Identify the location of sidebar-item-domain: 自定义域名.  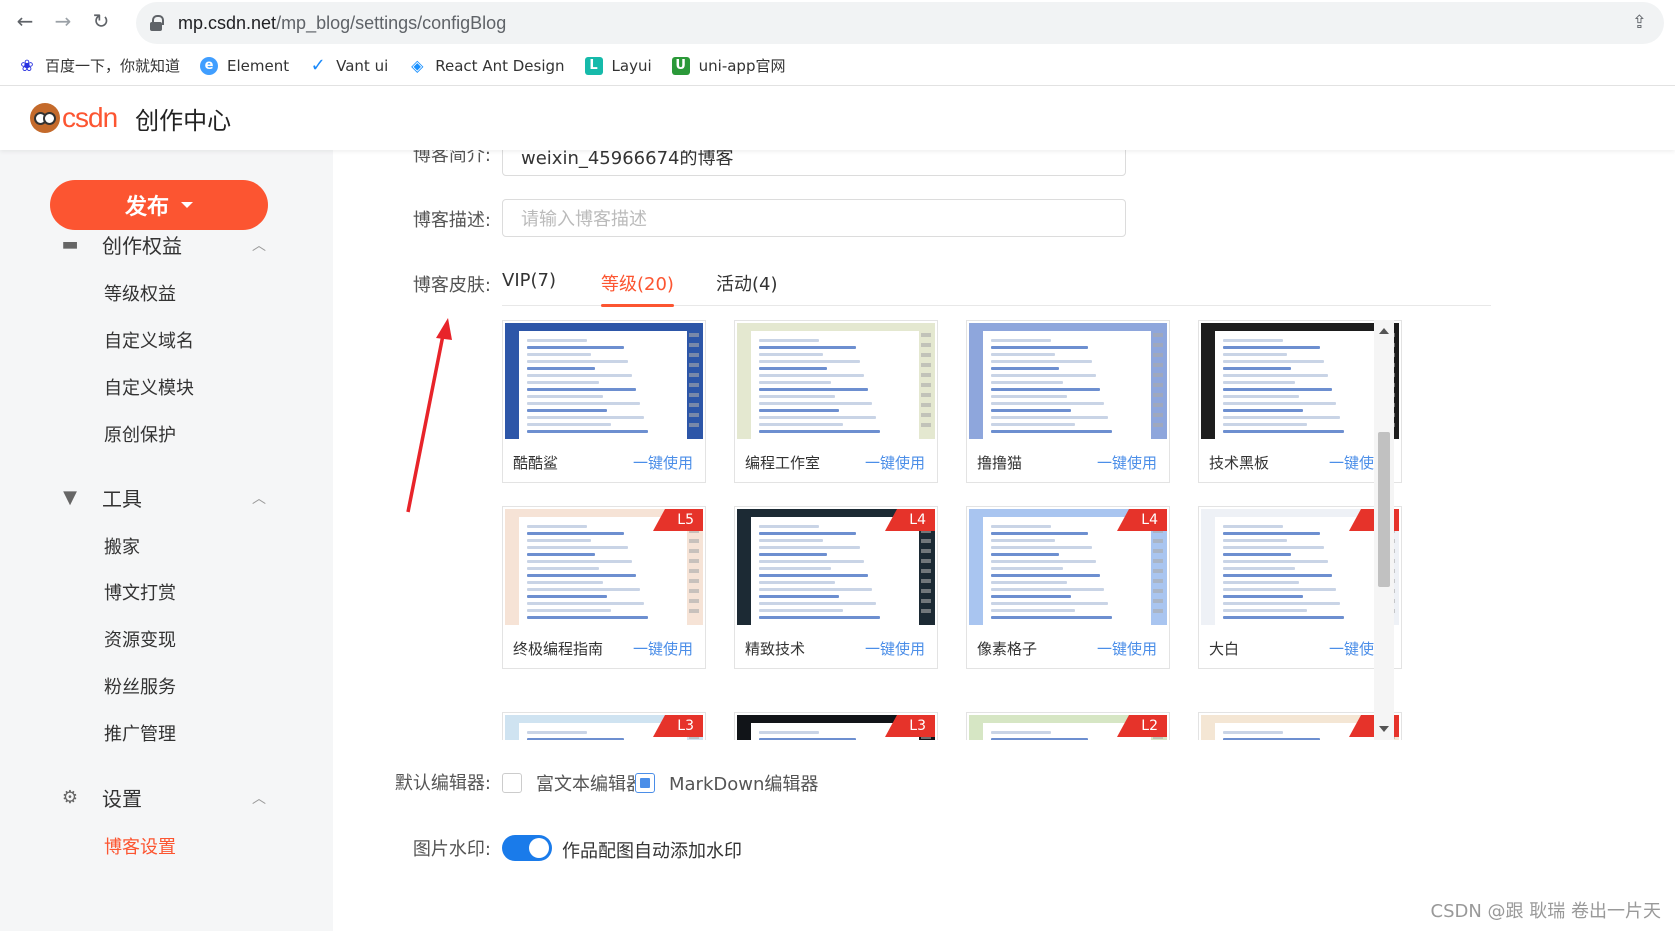
(149, 340).